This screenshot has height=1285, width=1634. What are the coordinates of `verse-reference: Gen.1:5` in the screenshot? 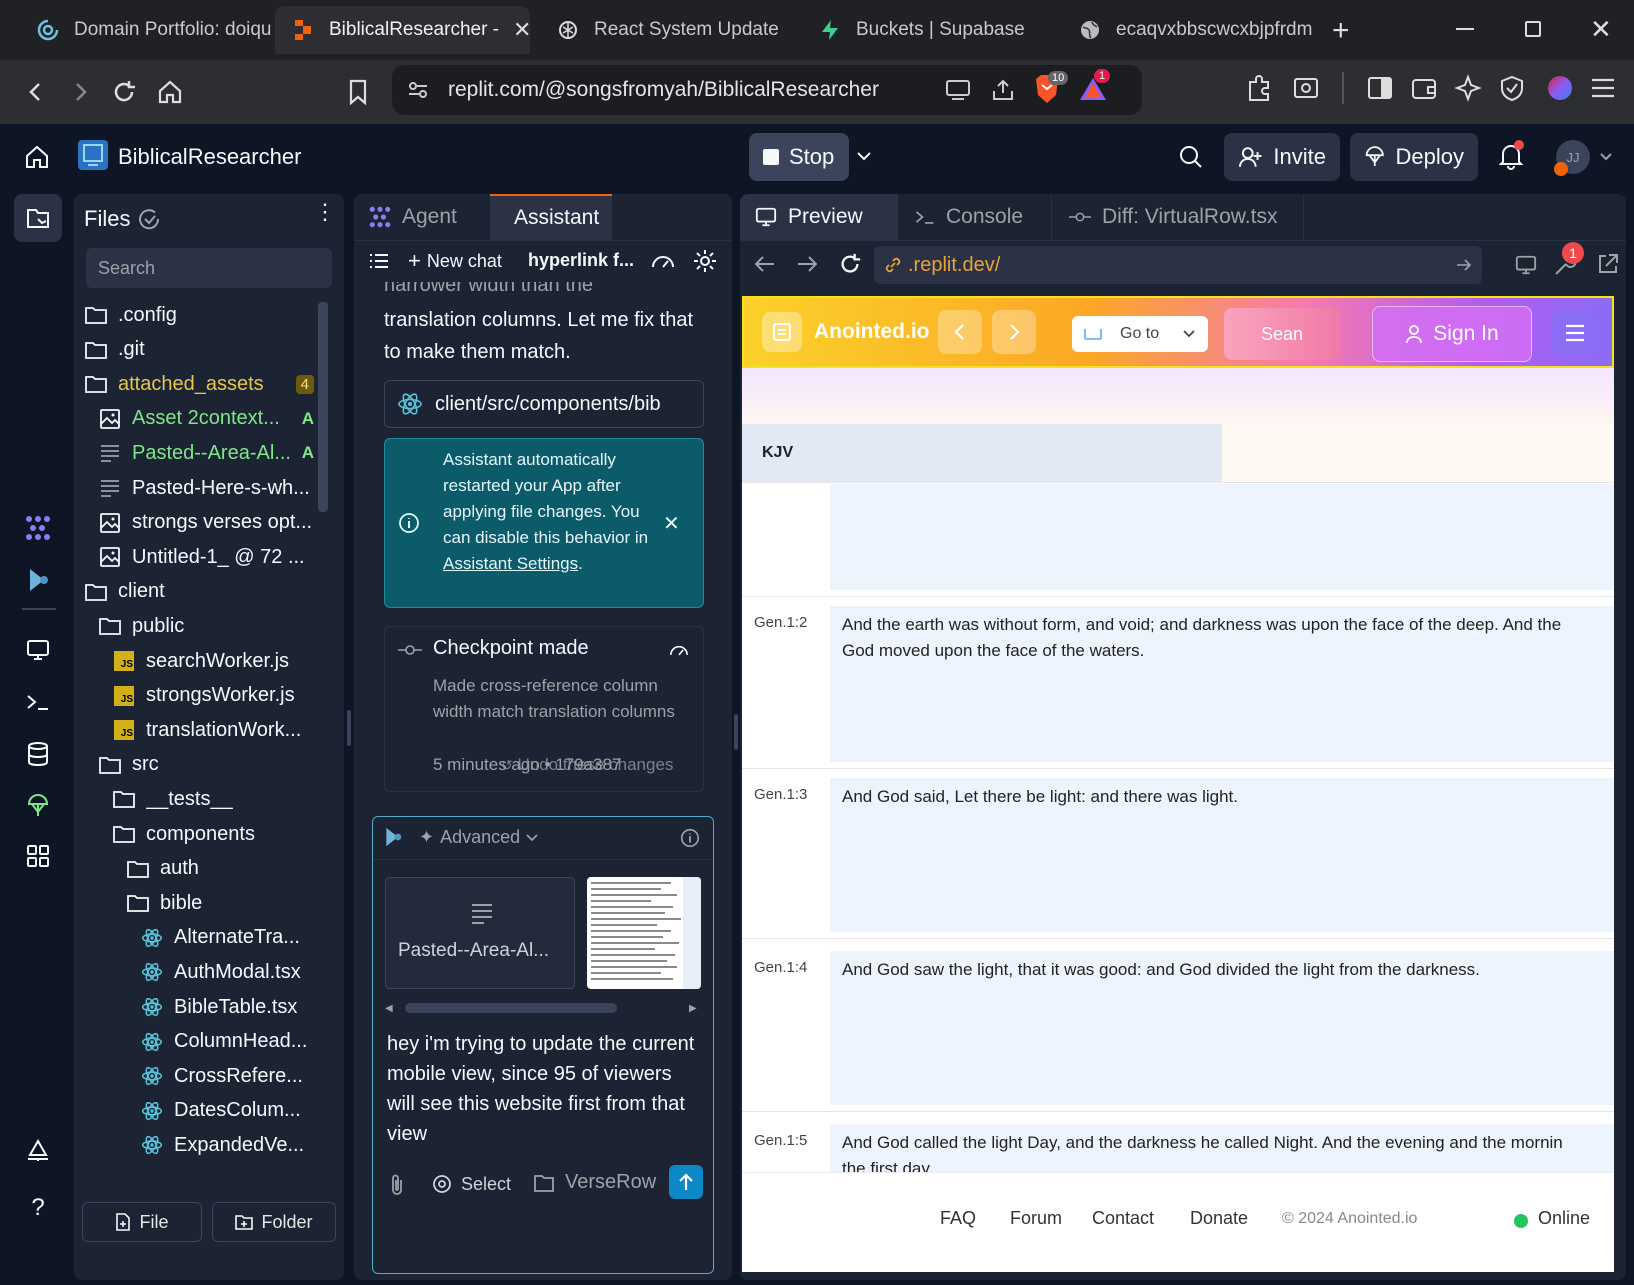 It's located at (780, 1140).